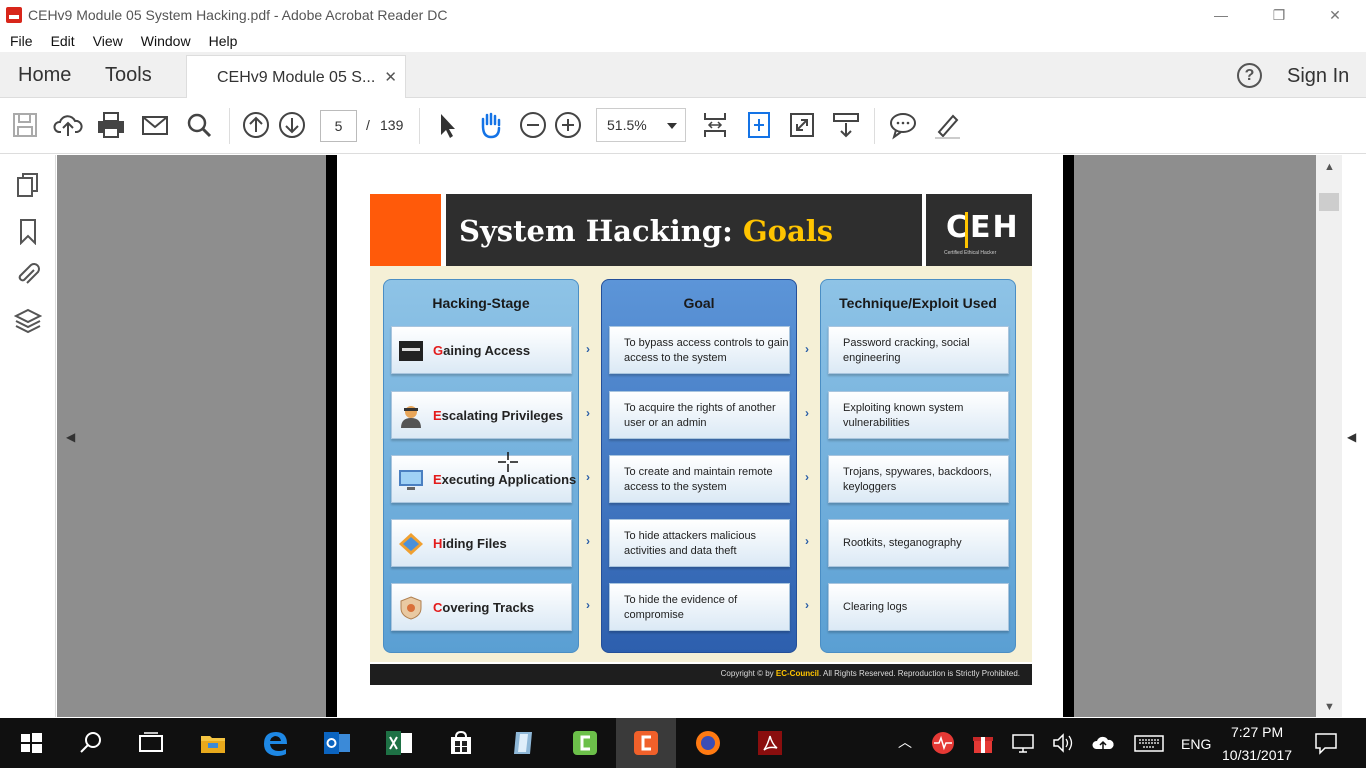  What do you see at coordinates (28, 231) in the screenshot?
I see `bookmark-icon` at bounding box center [28, 231].